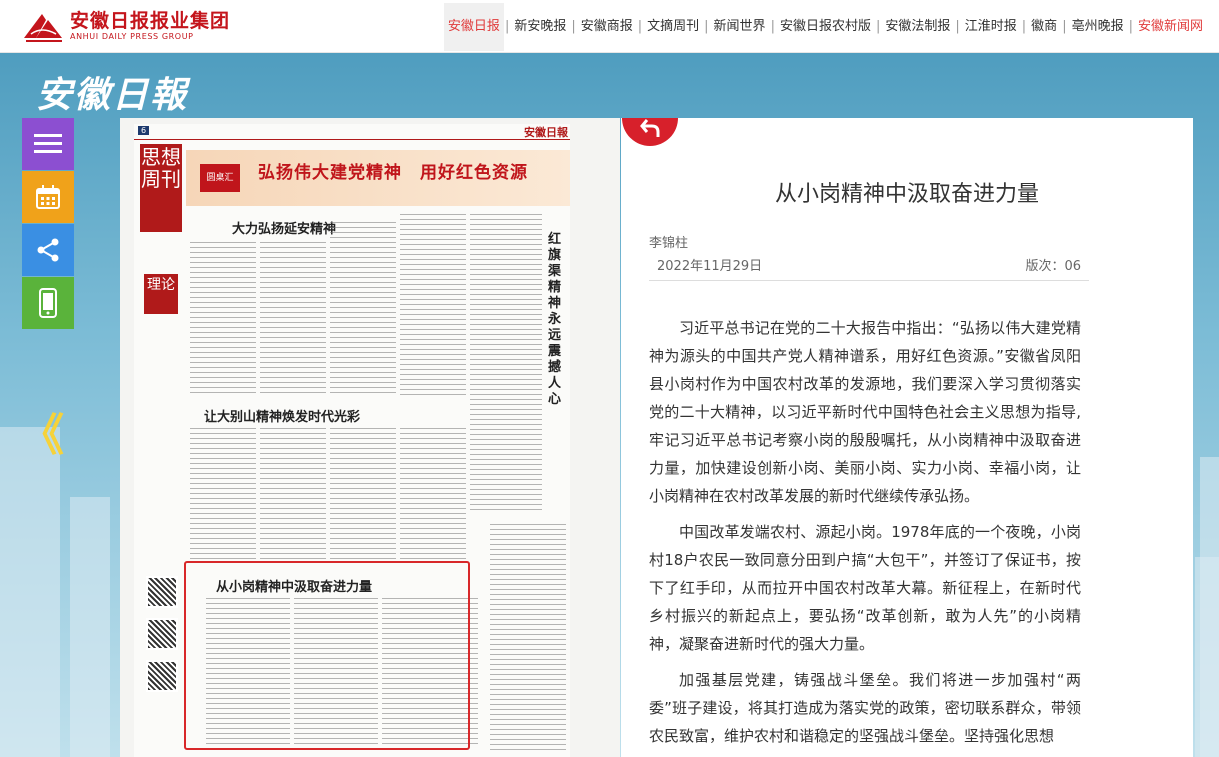  Describe the element at coordinates (220, 178) in the screenshot. I see `banner-tag: 圆桌汇` at that location.